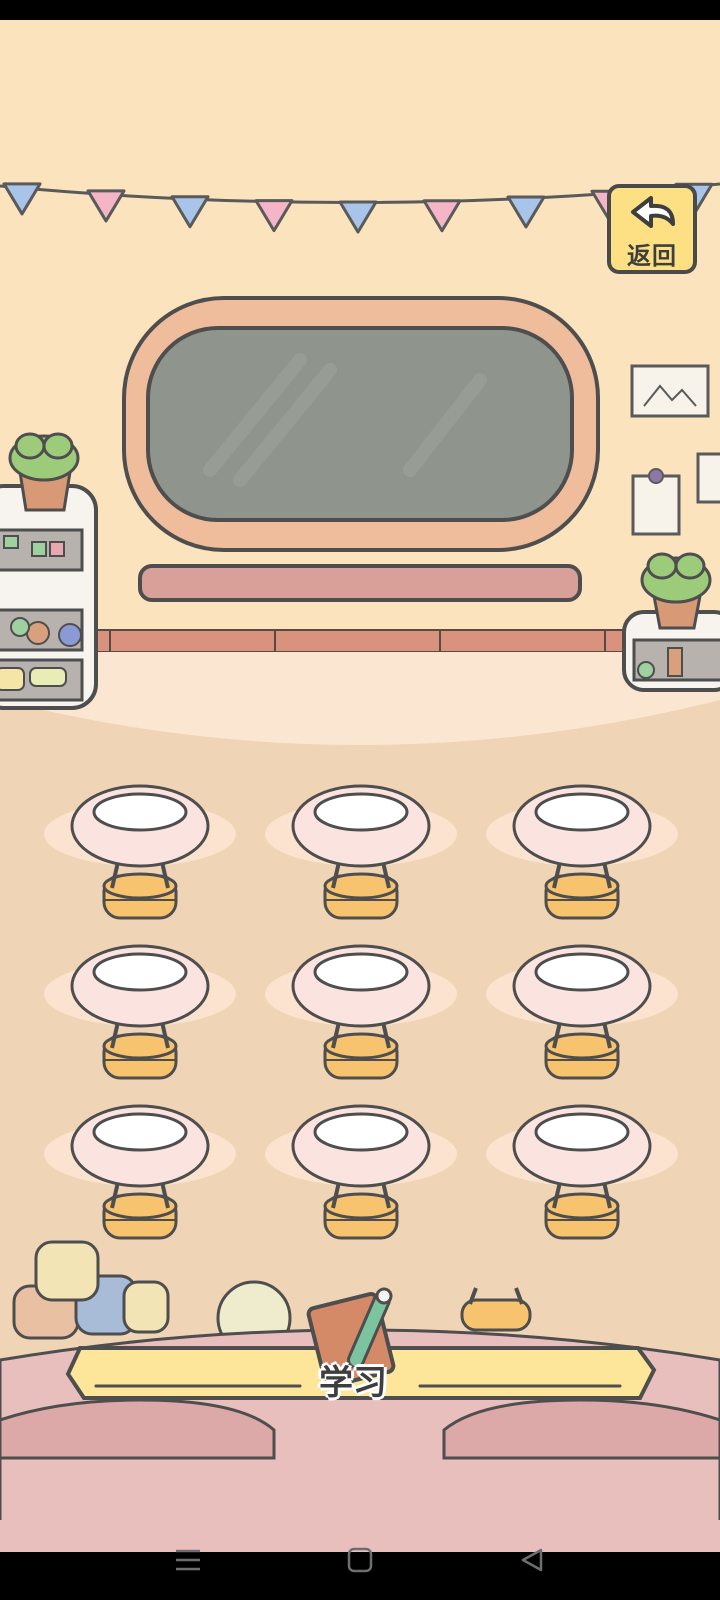 This screenshot has width=720, height=1600. Describe the element at coordinates (653, 212) in the screenshot. I see `back-arrow-icon` at that location.